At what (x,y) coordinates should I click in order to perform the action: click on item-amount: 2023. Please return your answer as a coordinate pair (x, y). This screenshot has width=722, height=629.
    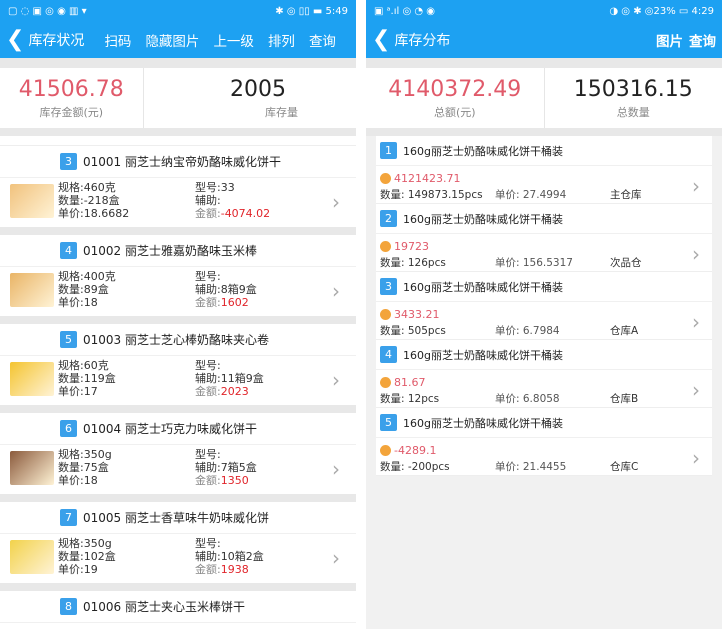
    Looking at the image, I should click on (234, 391).